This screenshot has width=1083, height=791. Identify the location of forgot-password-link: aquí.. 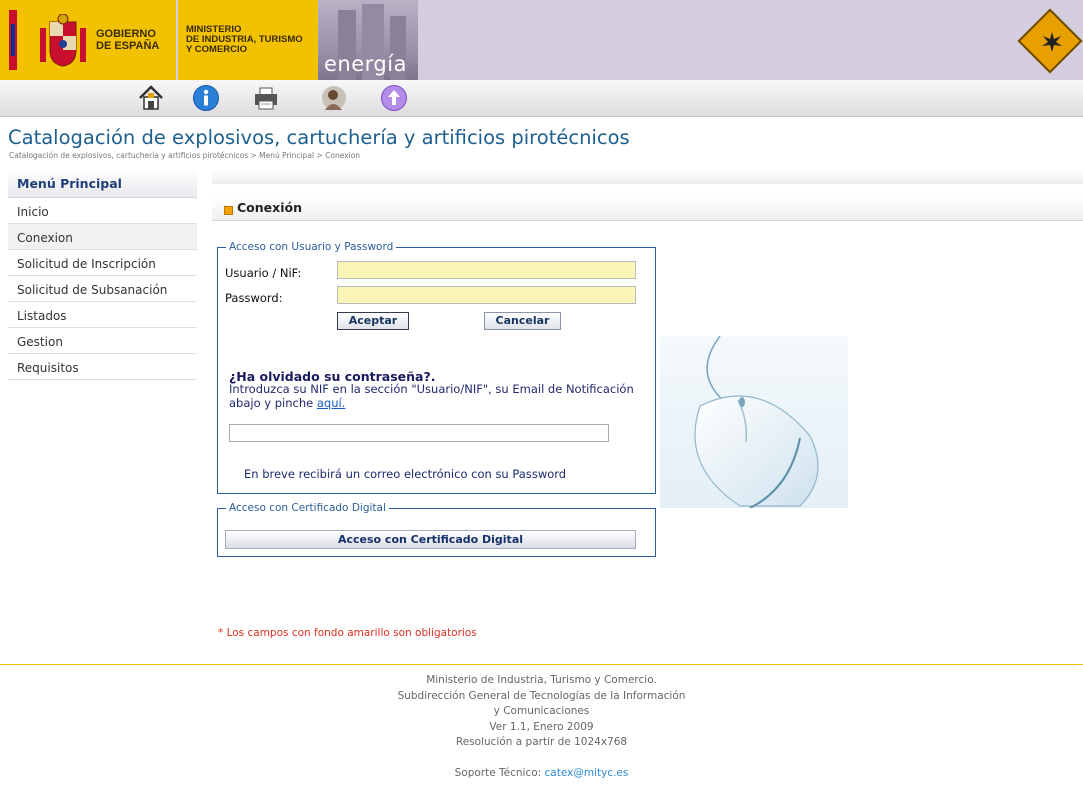
(331, 403).